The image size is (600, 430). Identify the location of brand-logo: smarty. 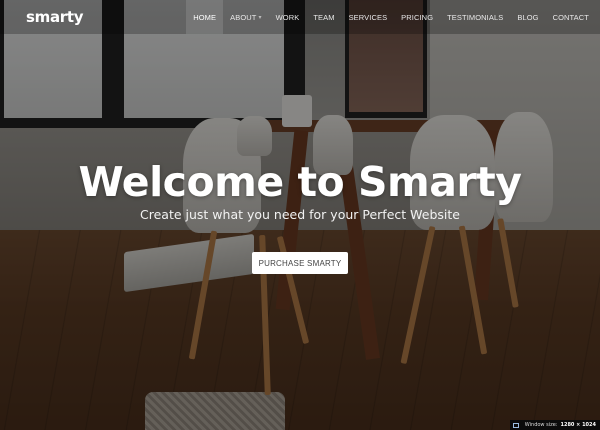
(55, 17).